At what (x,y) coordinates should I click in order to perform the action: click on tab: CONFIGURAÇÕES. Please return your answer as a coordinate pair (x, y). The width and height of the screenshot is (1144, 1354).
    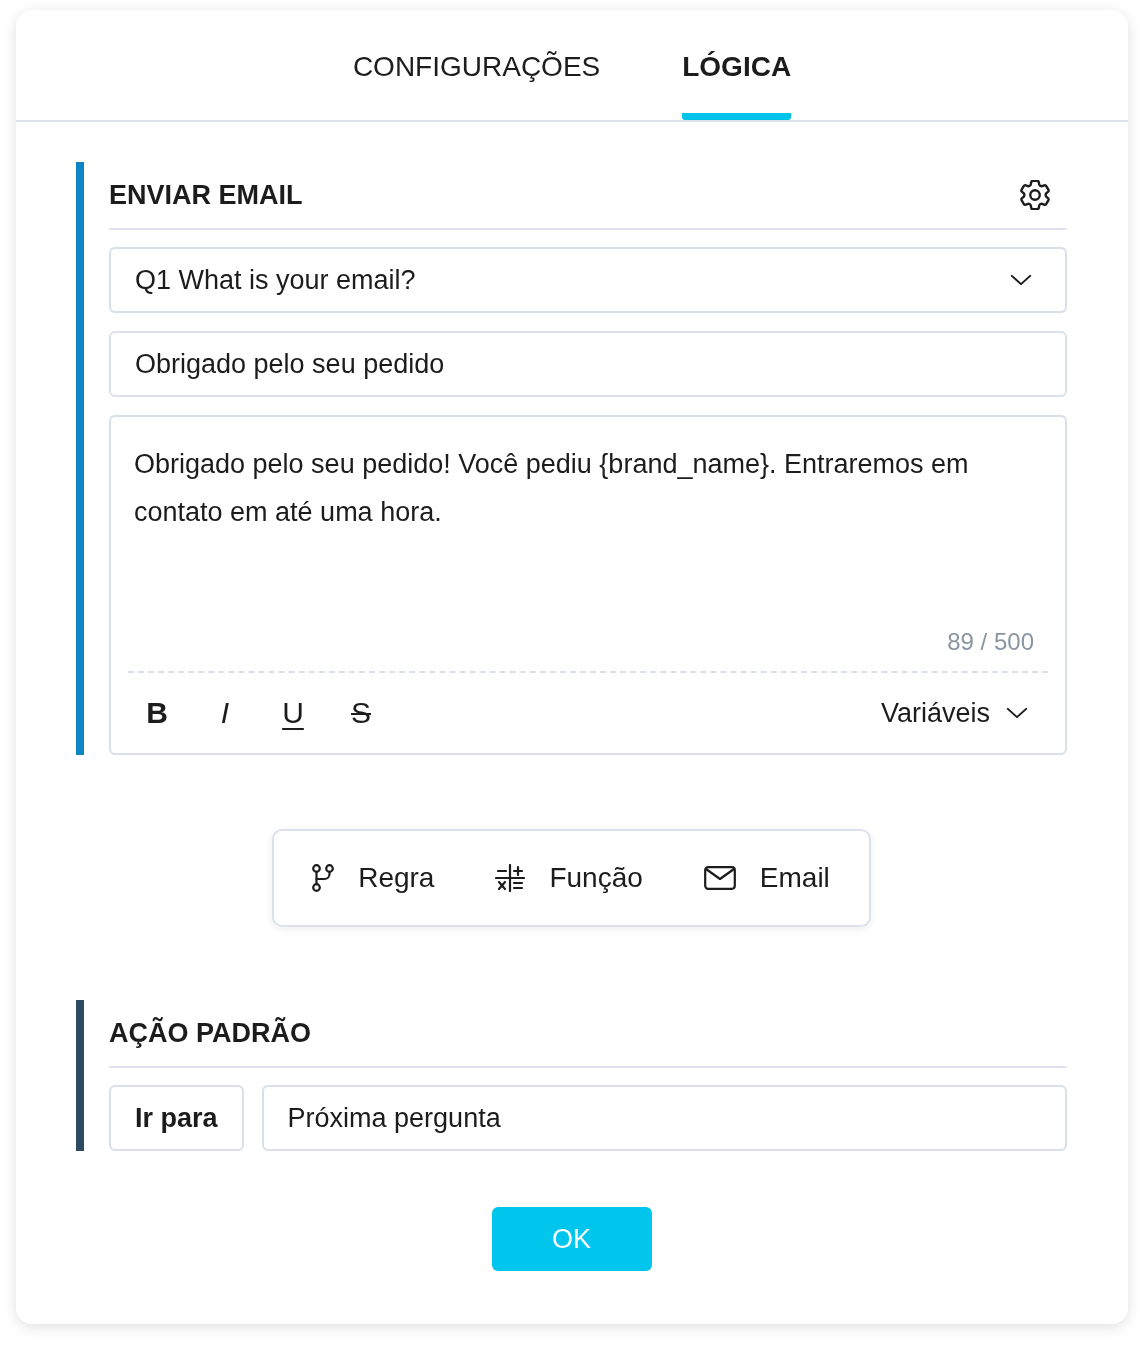
    Looking at the image, I should click on (476, 65).